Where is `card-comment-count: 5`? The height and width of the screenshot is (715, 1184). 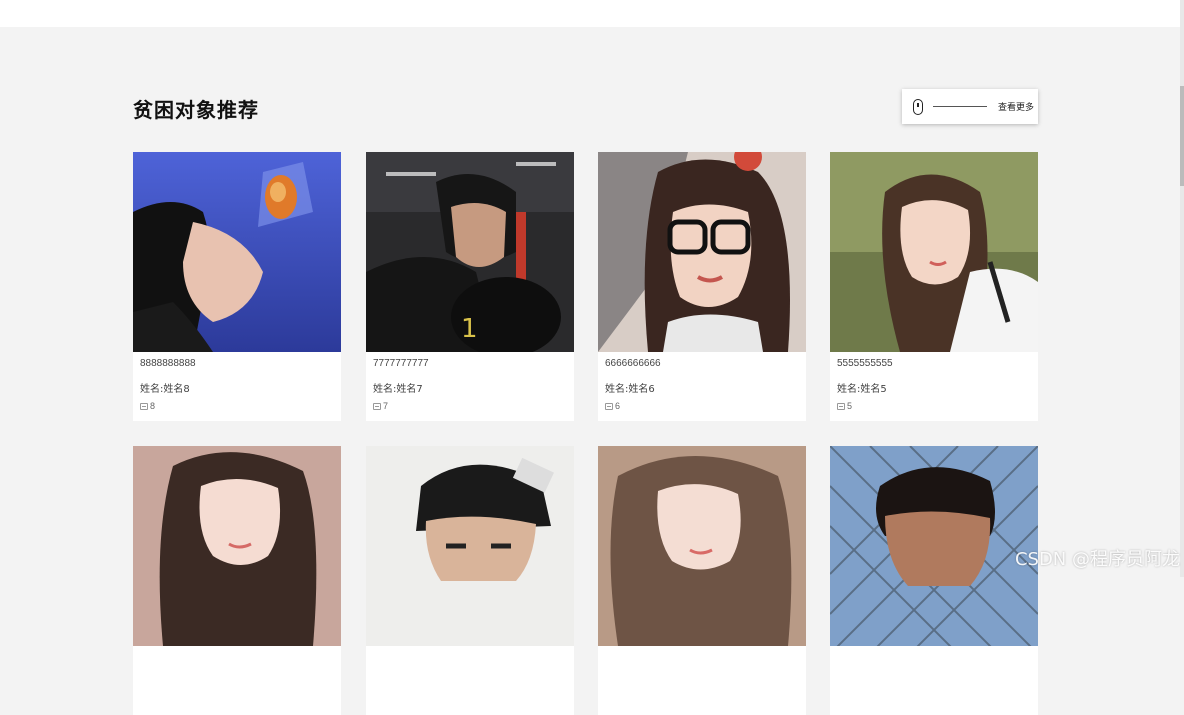
card-comment-count: 5 is located at coordinates (844, 406).